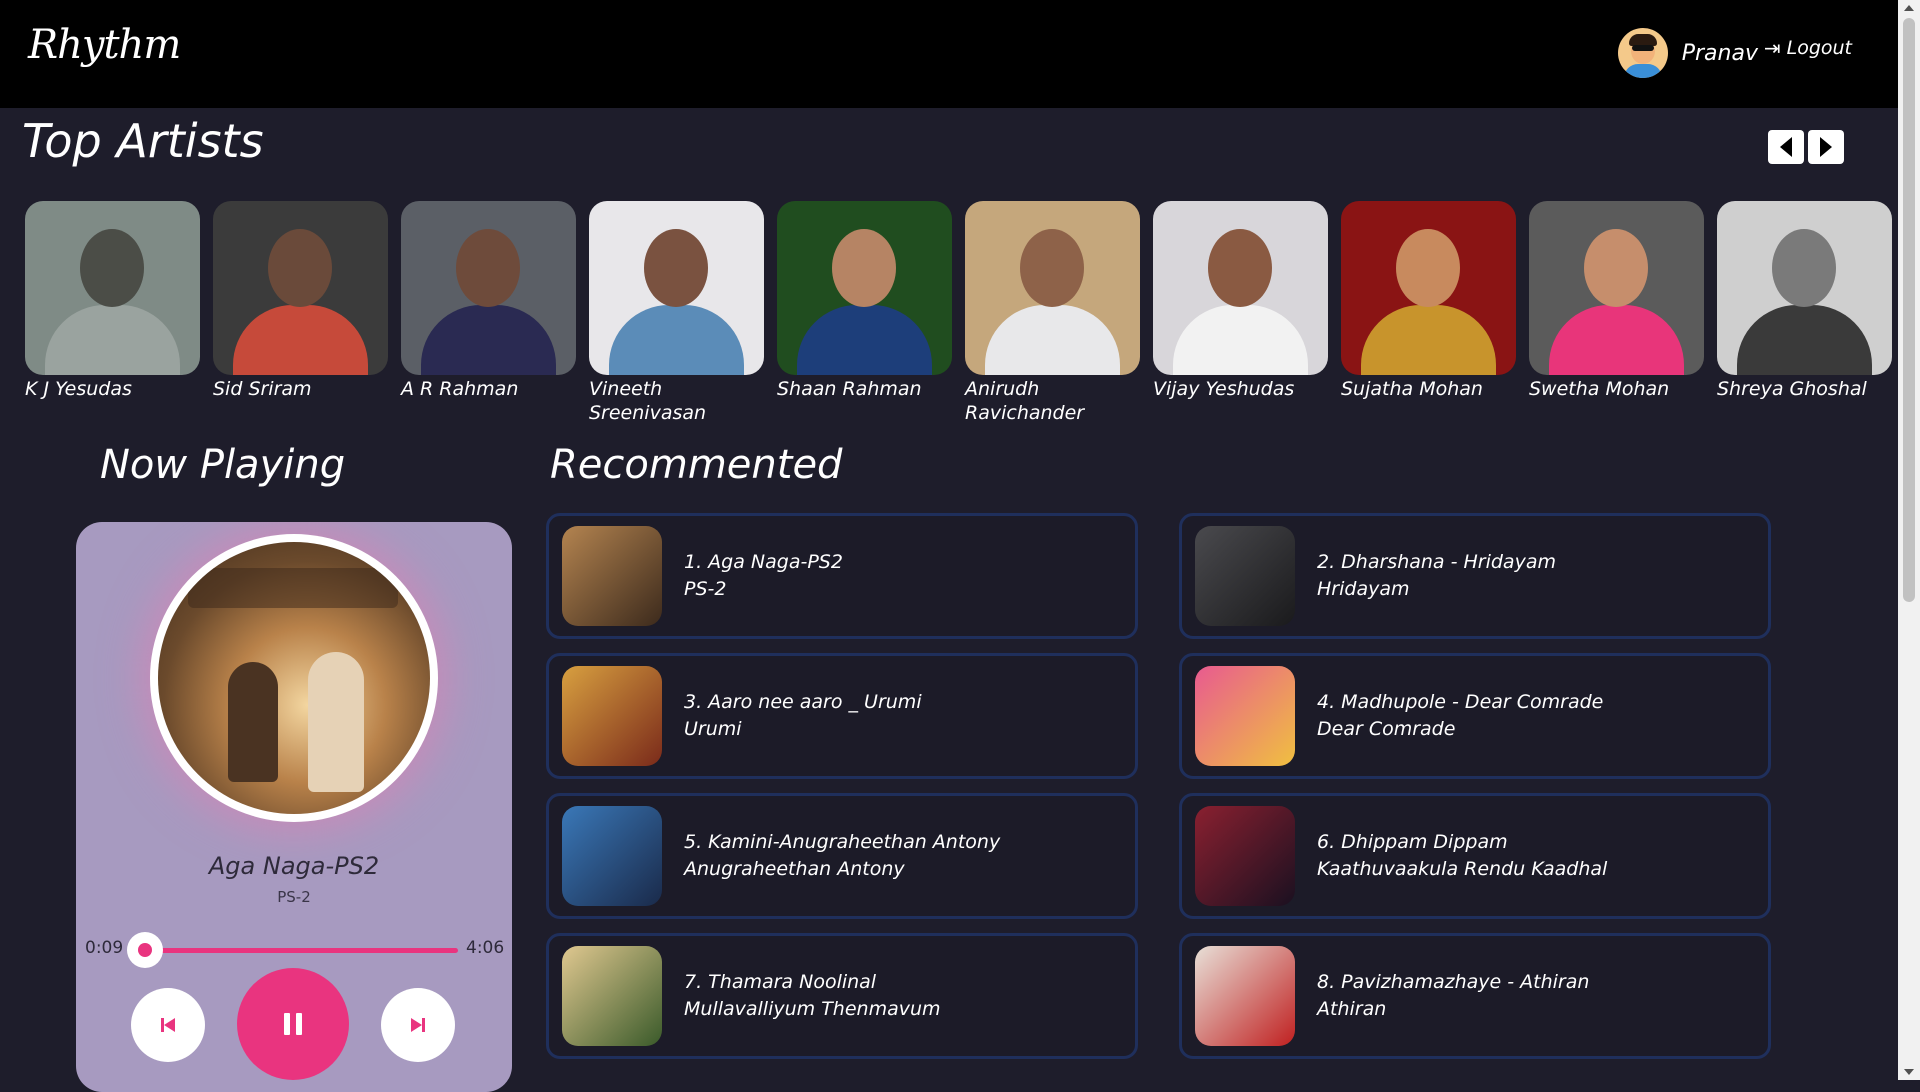  I want to click on artist-name: Vineeth Sreenivasan, so click(648, 401).